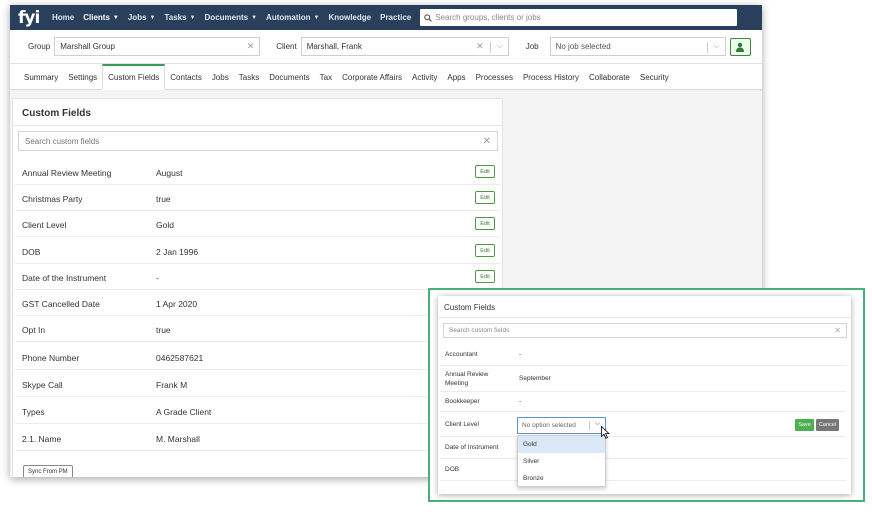 This screenshot has width=872, height=515. I want to click on option-bronze: Bronze, so click(561, 478).